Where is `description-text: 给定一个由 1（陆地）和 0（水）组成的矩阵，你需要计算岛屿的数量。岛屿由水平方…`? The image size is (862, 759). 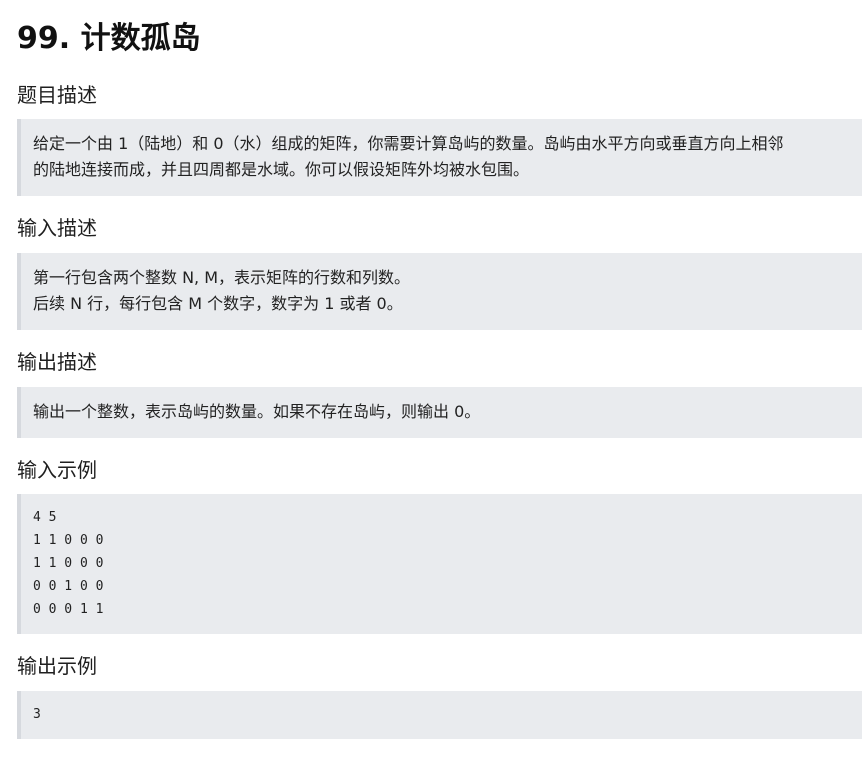
description-text: 给定一个由 1（陆地）和 0（水）组成的矩阵，你需要计算岛屿的数量。岛屿由水平方… is located at coordinates (443, 157).